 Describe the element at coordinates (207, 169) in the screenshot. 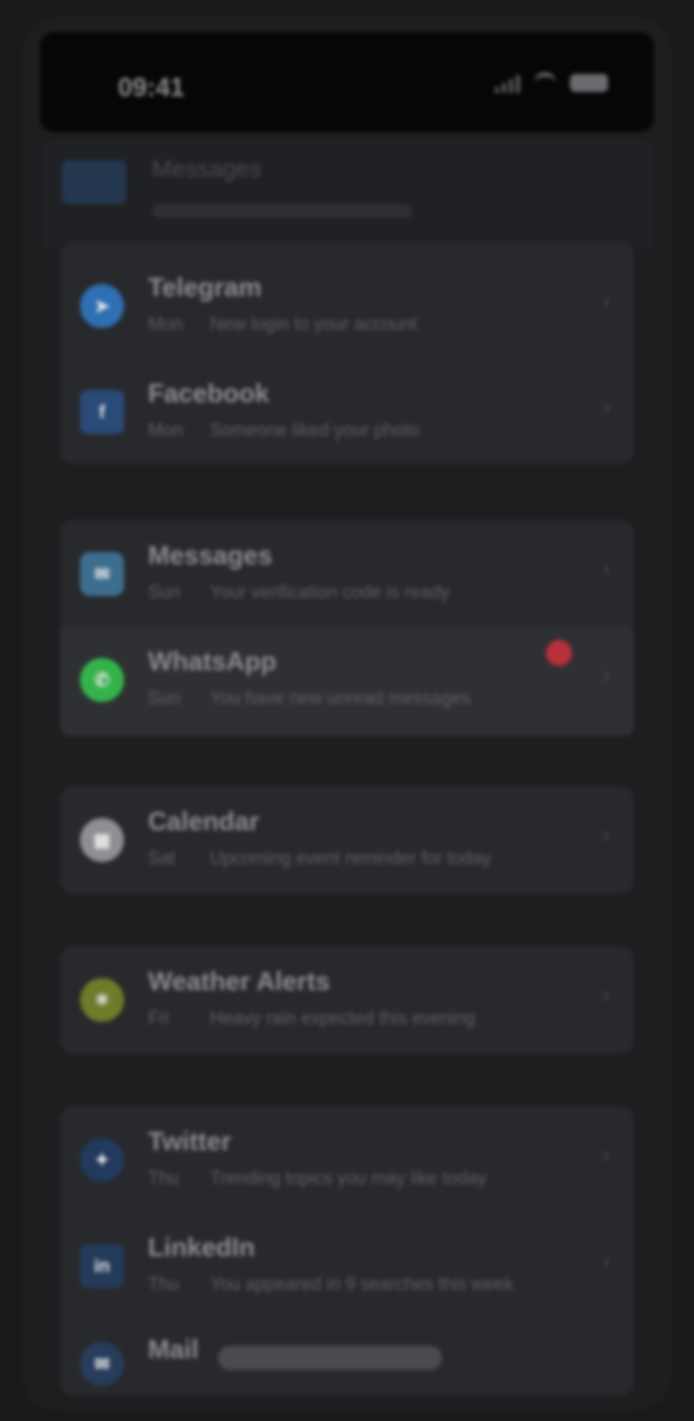

I see `page-title: Messages` at that location.